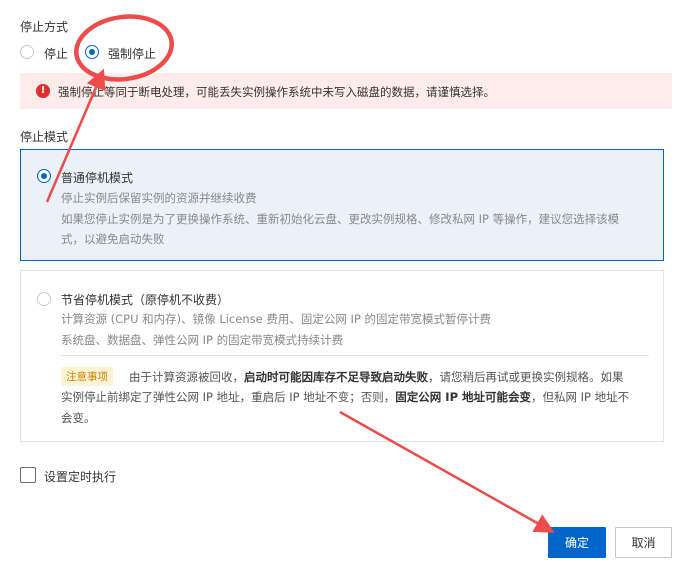  I want to click on radio-force-stop, so click(92, 52).